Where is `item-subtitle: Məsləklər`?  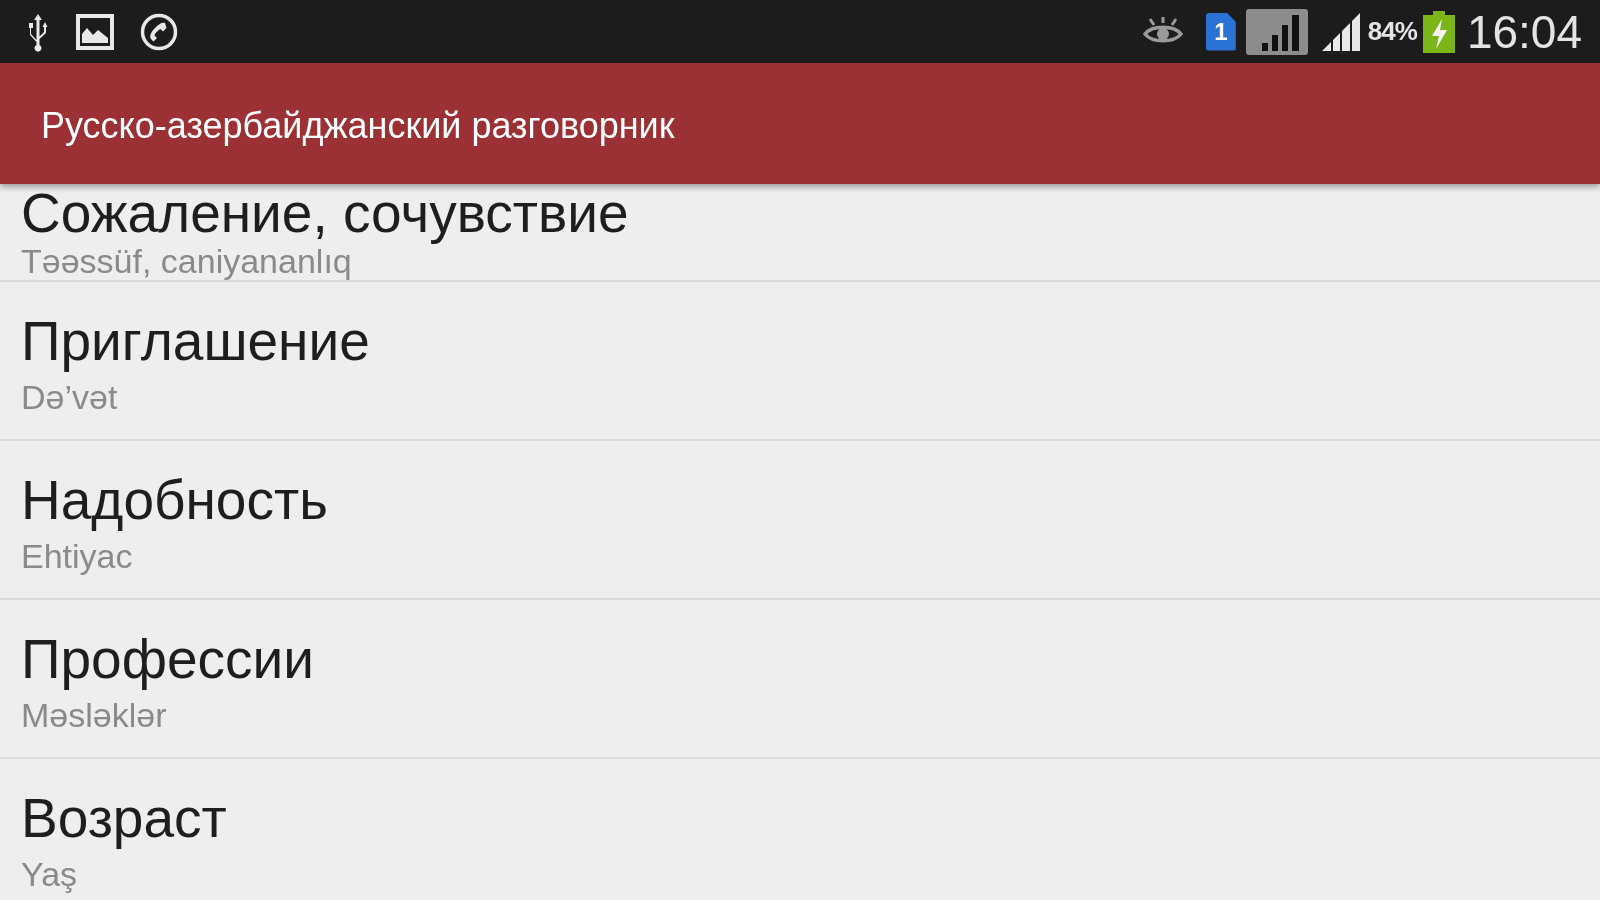
item-subtitle: Məsləklər is located at coordinates (94, 715).